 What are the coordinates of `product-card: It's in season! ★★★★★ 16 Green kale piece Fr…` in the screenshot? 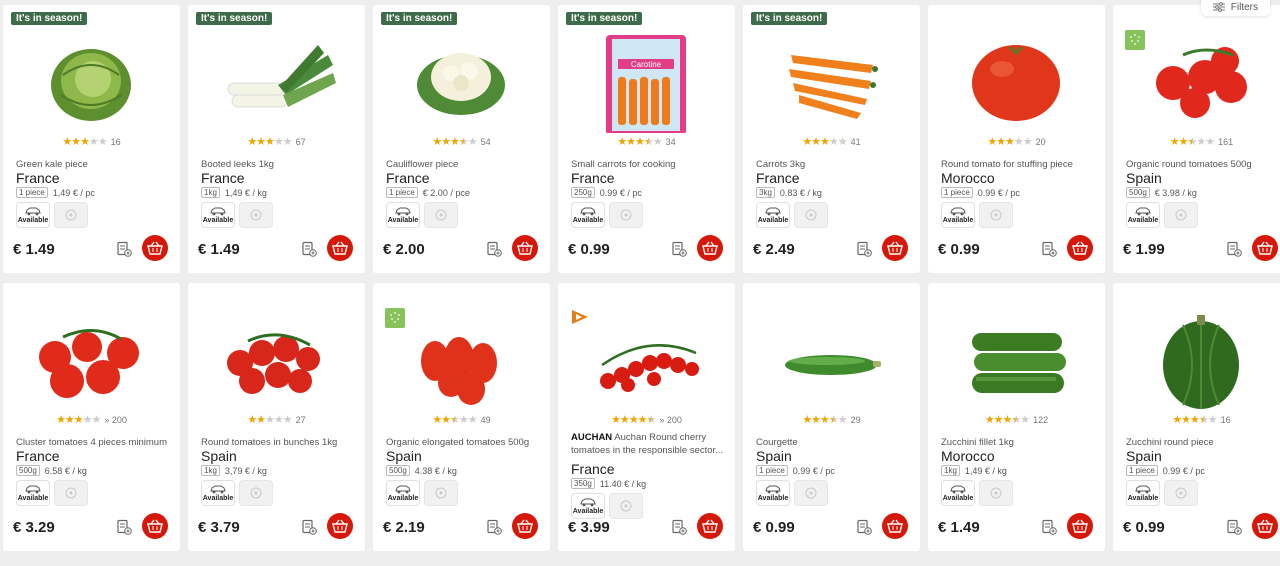 It's located at (91, 139).